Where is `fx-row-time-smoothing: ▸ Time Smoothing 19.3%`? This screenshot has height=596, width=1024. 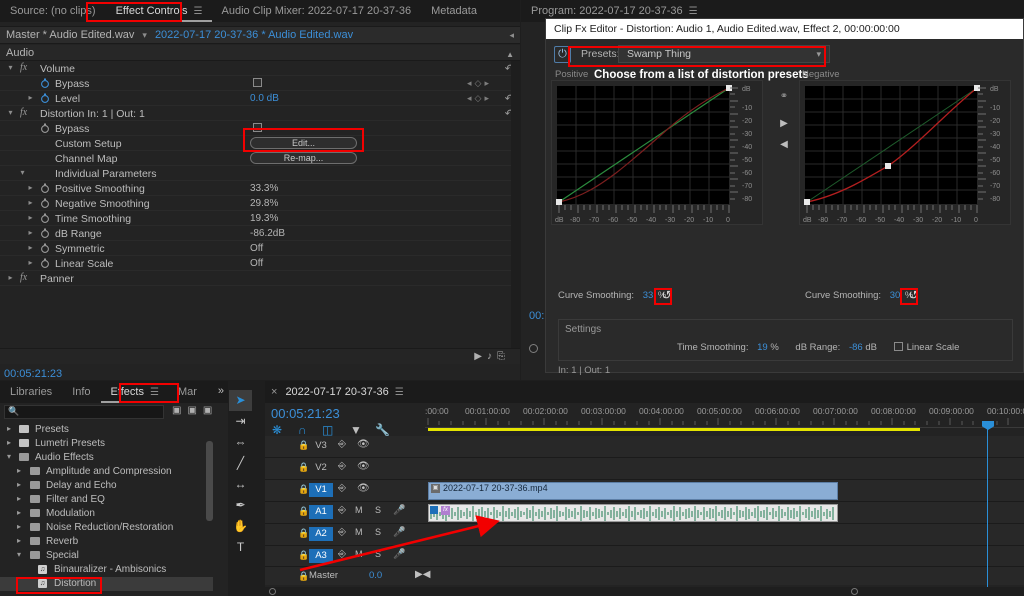 fx-row-time-smoothing: ▸ Time Smoothing 19.3% is located at coordinates (260, 218).